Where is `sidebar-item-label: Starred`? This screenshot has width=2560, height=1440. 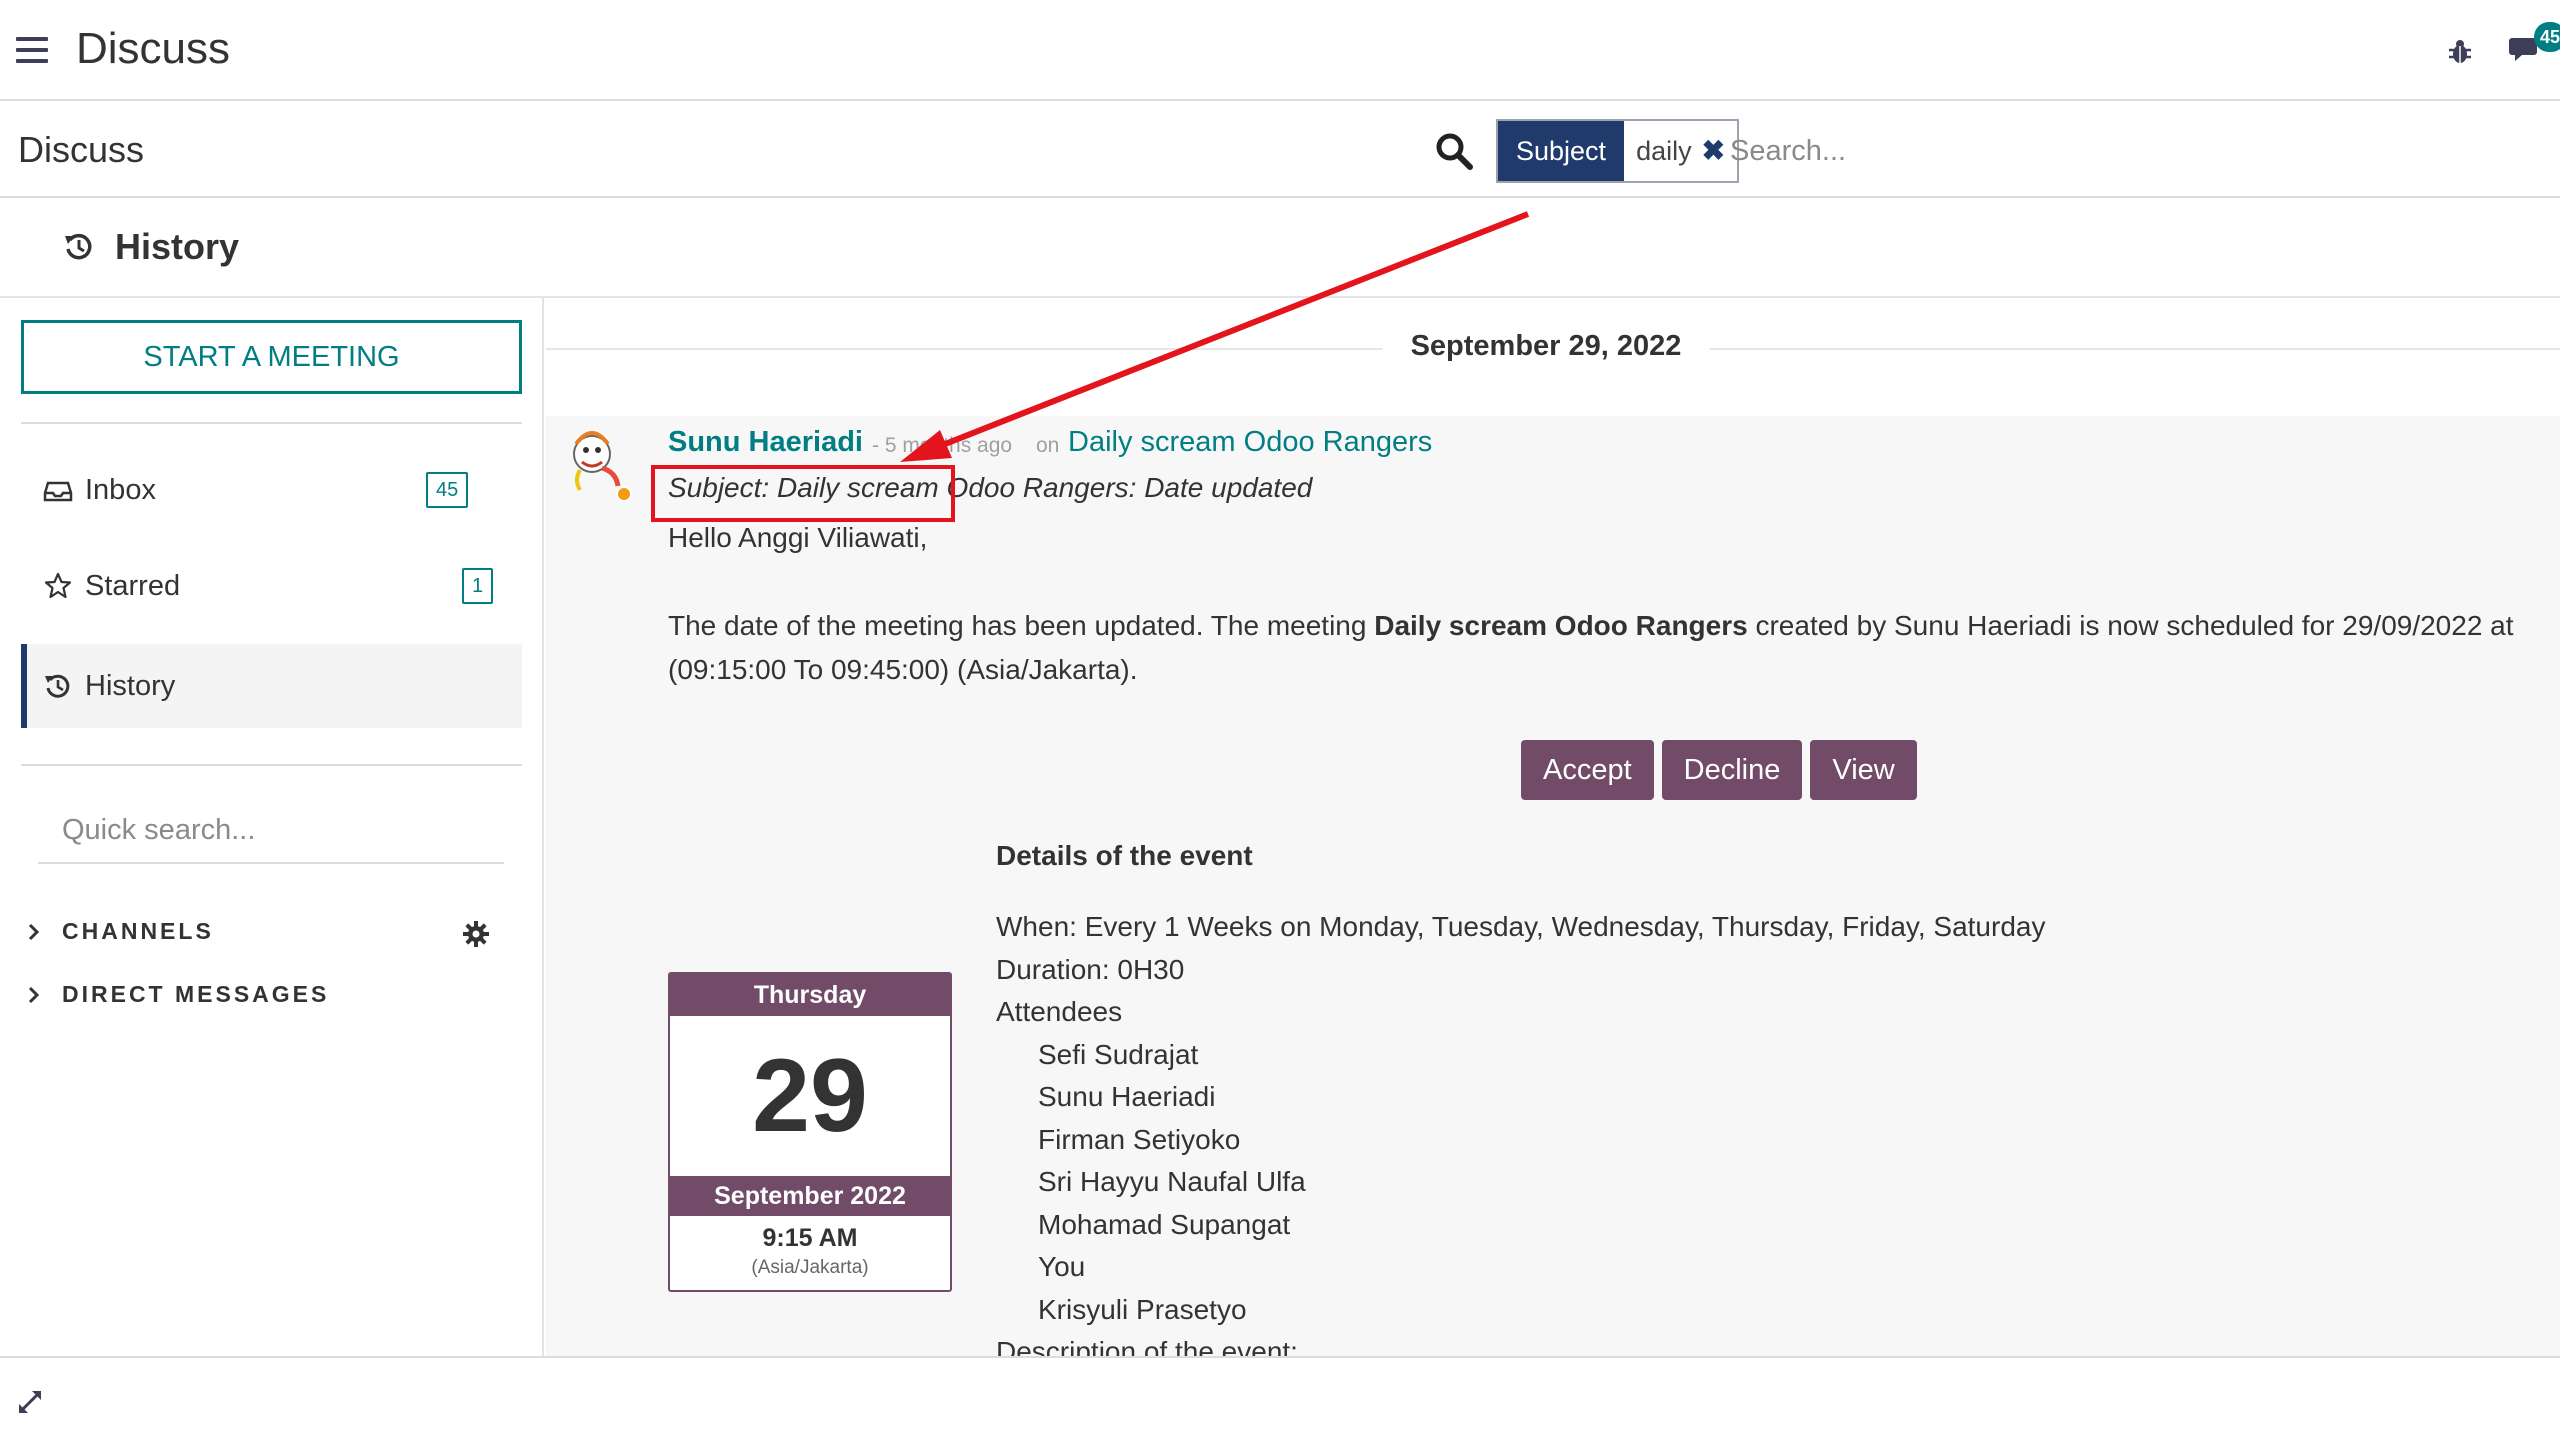
sidebar-item-label: Starred is located at coordinates (133, 585).